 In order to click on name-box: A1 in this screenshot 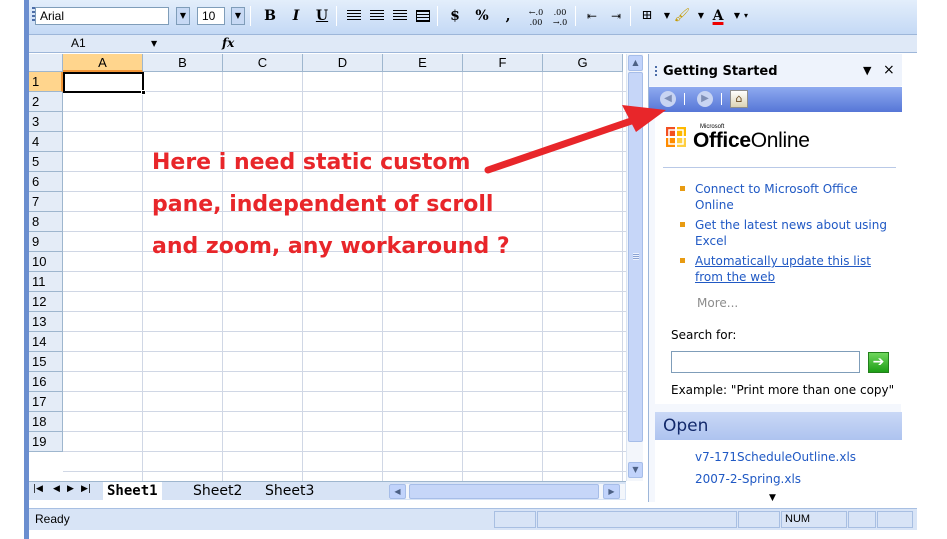, I will do `click(114, 43)`.